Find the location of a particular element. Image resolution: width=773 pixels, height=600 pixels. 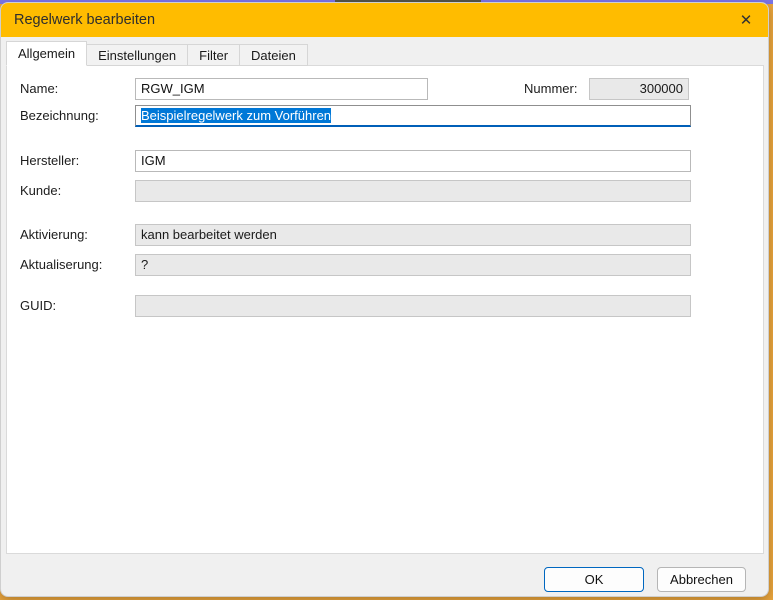

bezeichnung-field: Beispielregelwerk zum Vorführen is located at coordinates (413, 116).